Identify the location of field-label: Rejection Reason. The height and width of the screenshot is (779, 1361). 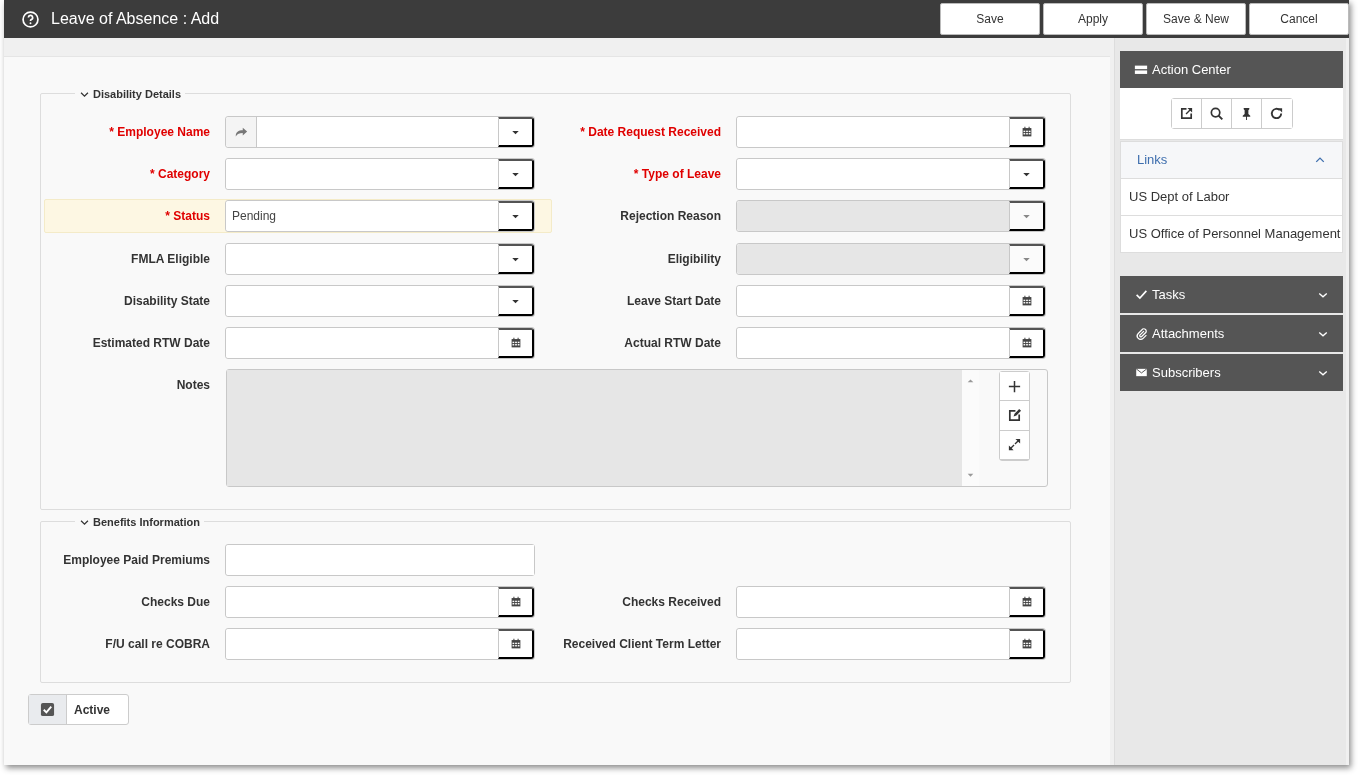
(670, 216).